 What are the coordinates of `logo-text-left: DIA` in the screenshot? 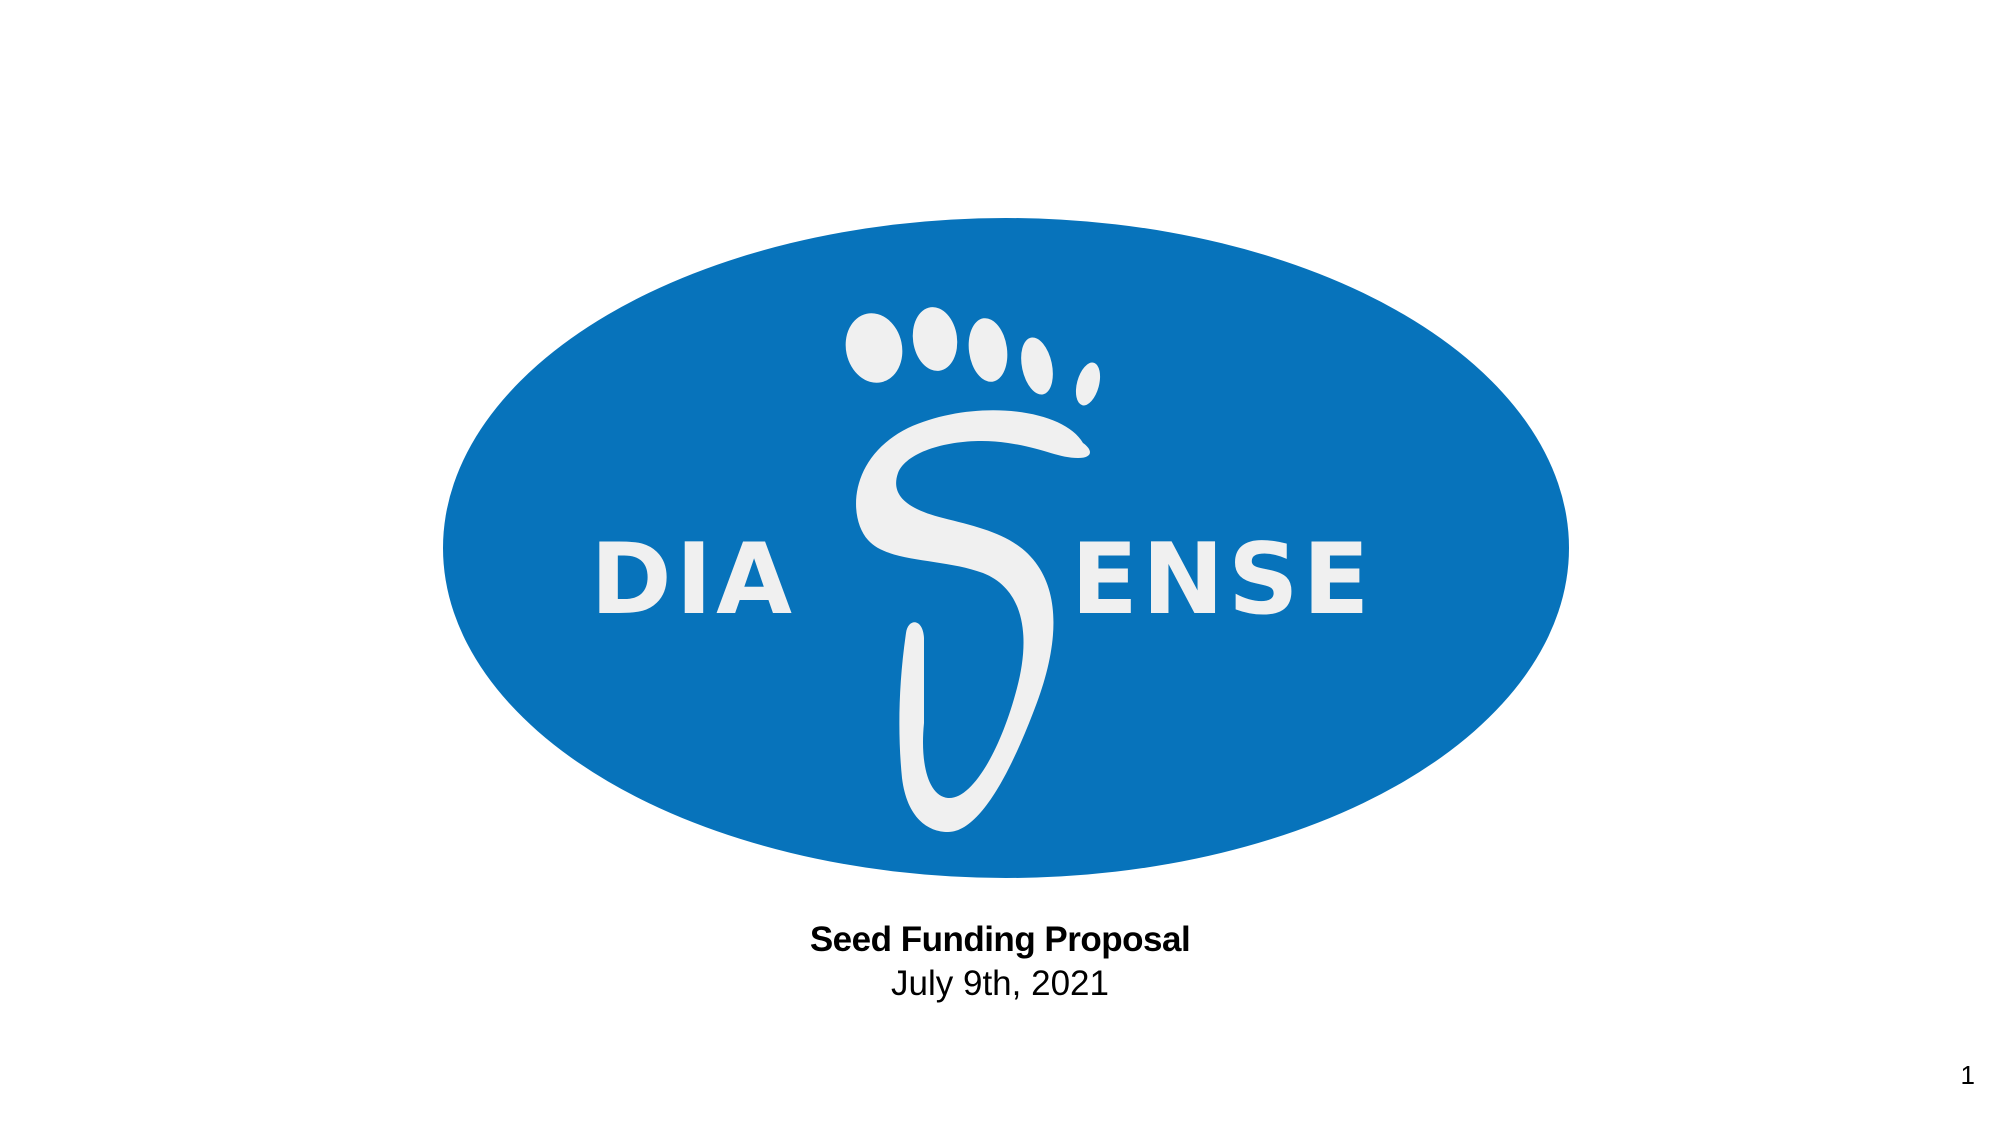 It's located at (693, 580).